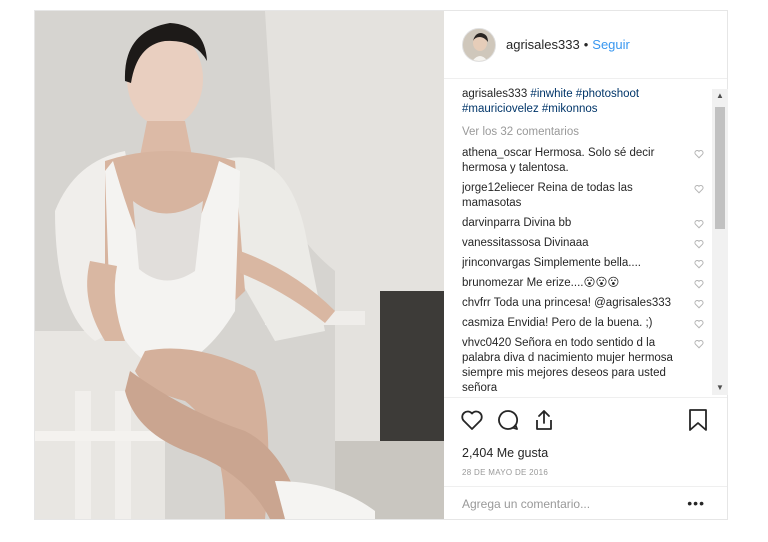 The height and width of the screenshot is (542, 768). Describe the element at coordinates (562, 504) in the screenshot. I see `add-comment-input` at that location.